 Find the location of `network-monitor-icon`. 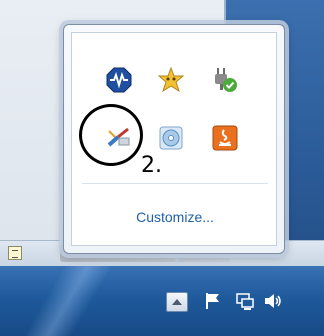

network-monitor-icon is located at coordinates (119, 80).